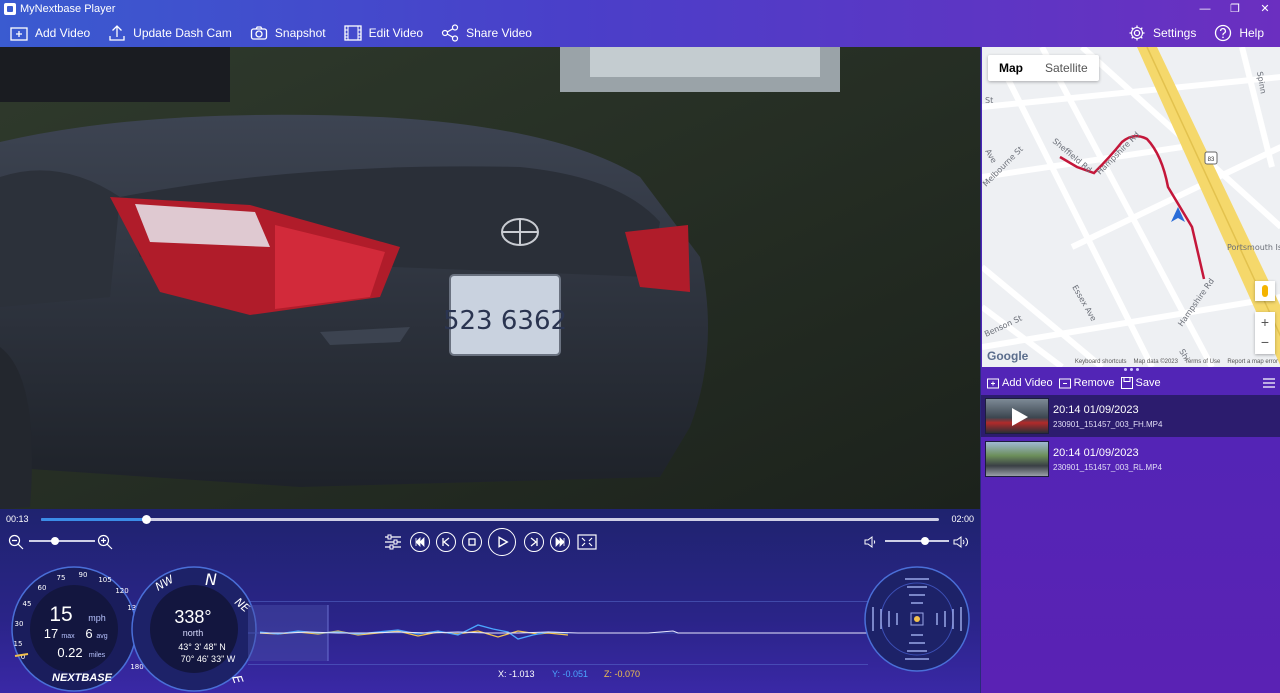 The height and width of the screenshot is (693, 1280). I want to click on zoom-in-icon, so click(105, 542).